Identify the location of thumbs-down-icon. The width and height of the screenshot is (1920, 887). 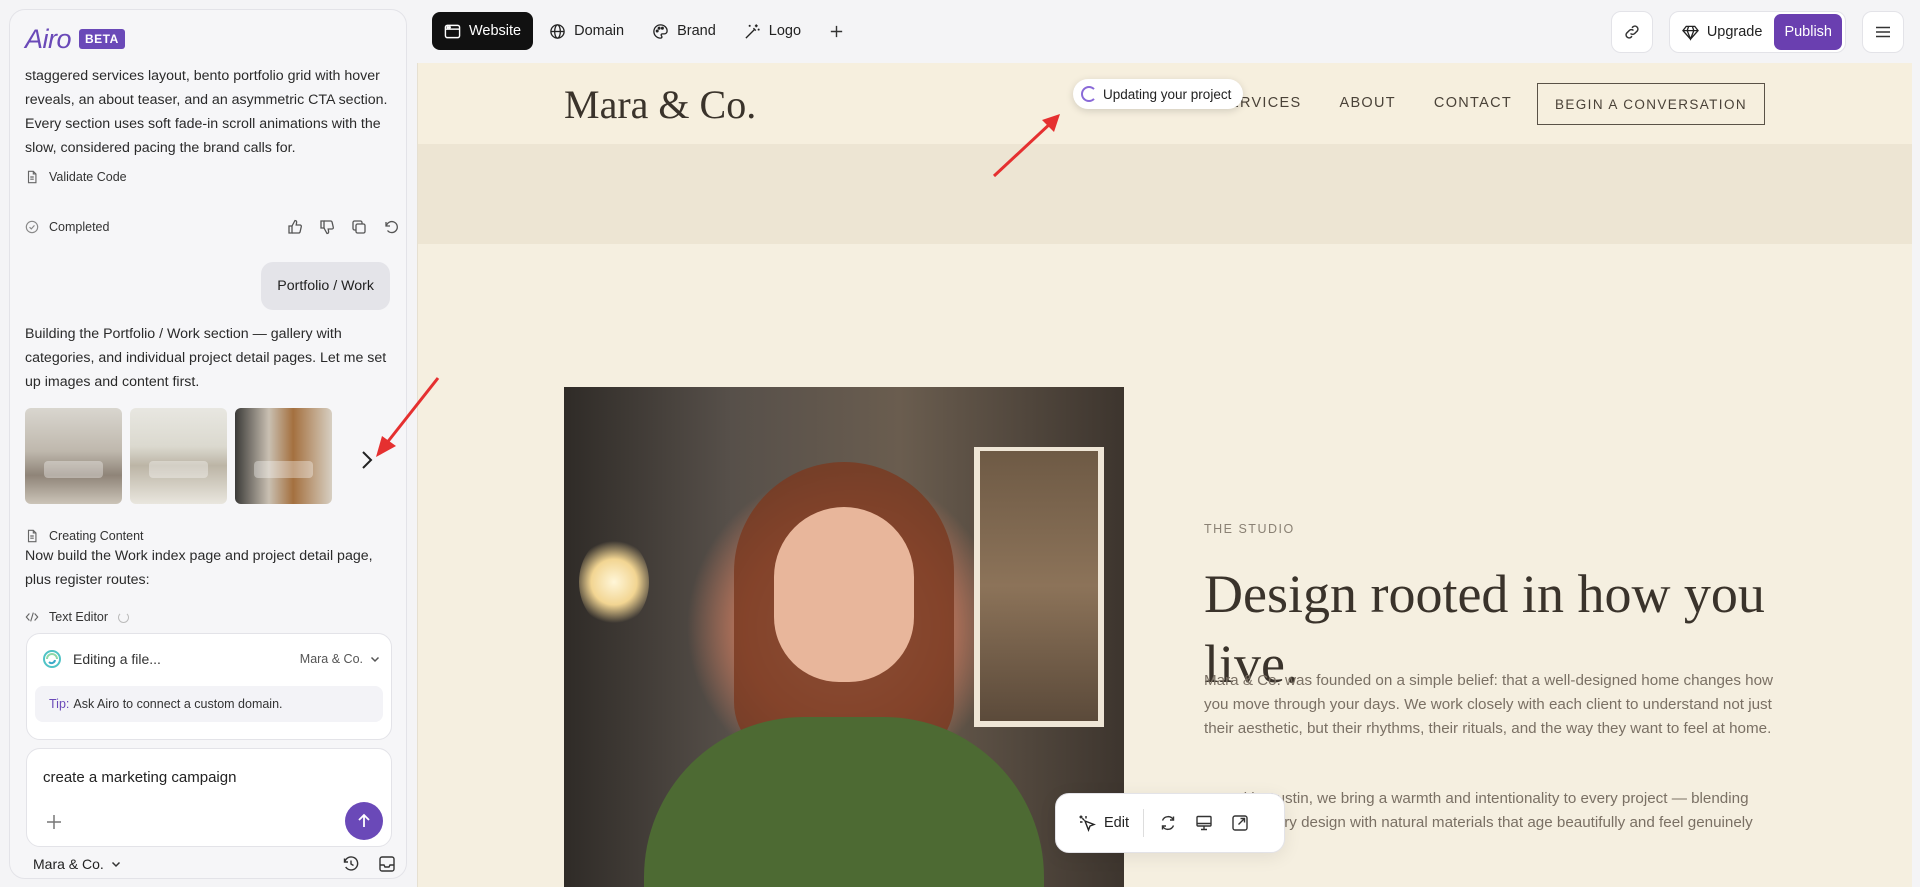
(327, 227).